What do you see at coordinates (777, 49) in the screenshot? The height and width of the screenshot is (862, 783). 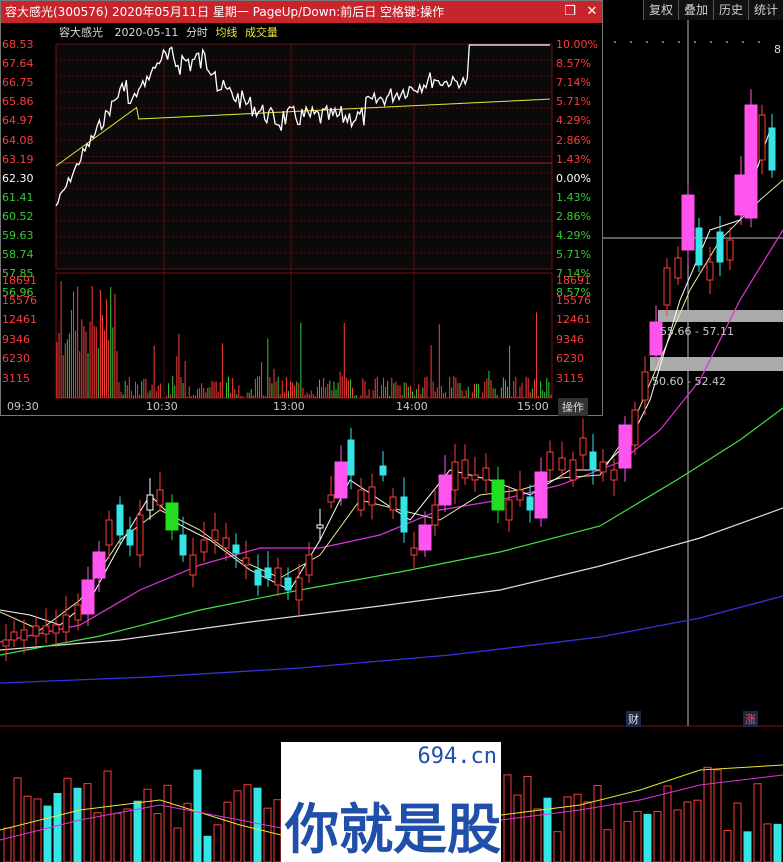 I see `top-value-label: 8` at bounding box center [777, 49].